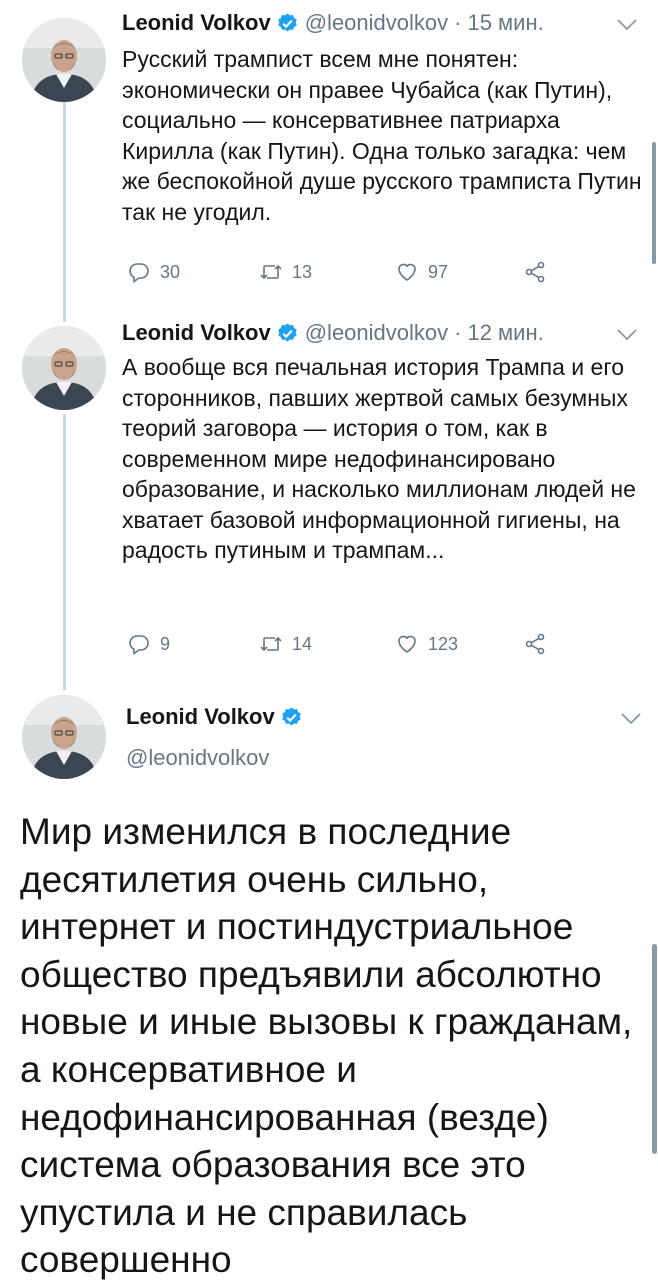  I want to click on tweet-header: Leonid Volkov @leonidvolkov · 15 мин., so click(333, 23).